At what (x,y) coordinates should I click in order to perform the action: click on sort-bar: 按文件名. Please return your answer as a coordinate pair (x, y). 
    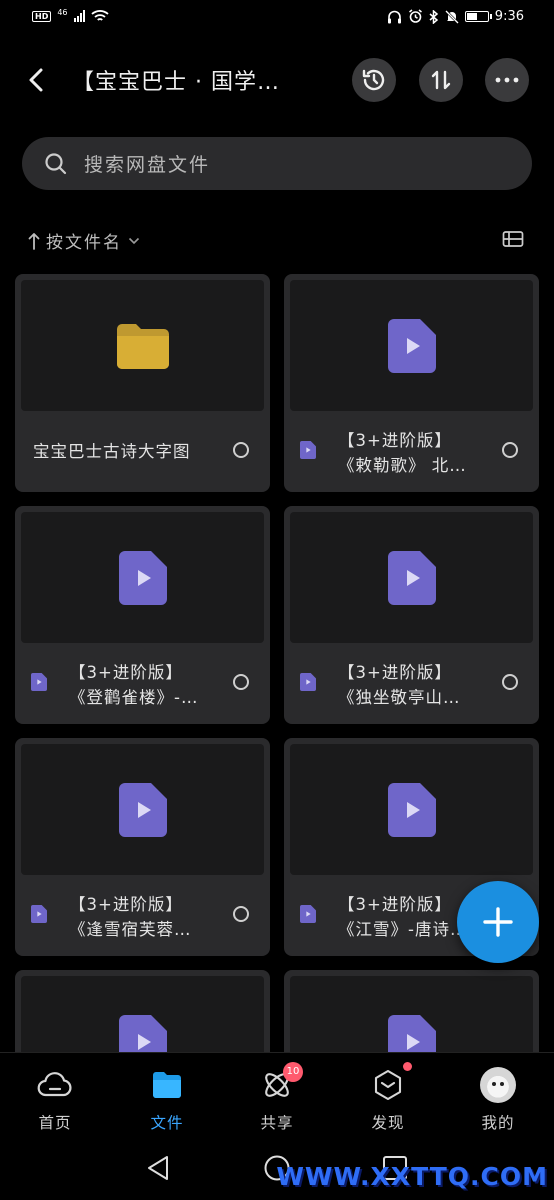
    Looking at the image, I should click on (277, 240).